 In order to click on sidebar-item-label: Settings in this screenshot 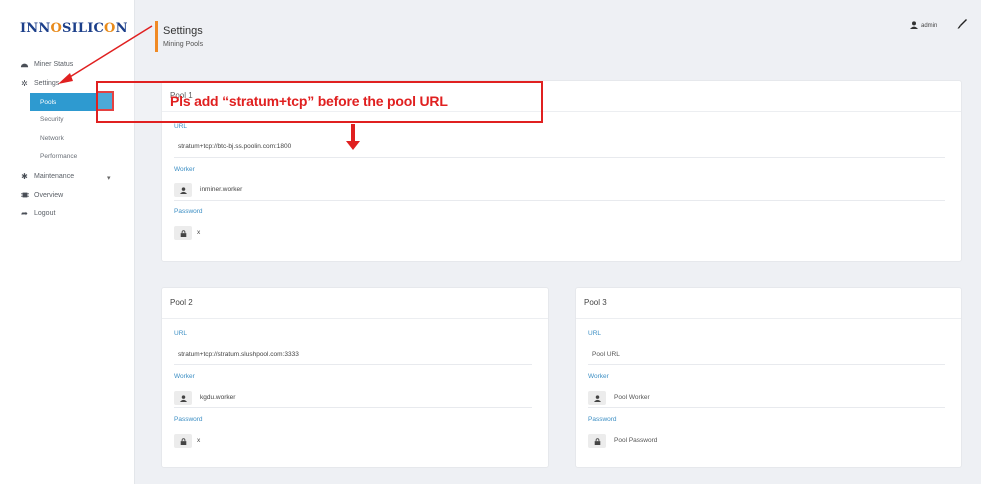, I will do `click(47, 83)`.